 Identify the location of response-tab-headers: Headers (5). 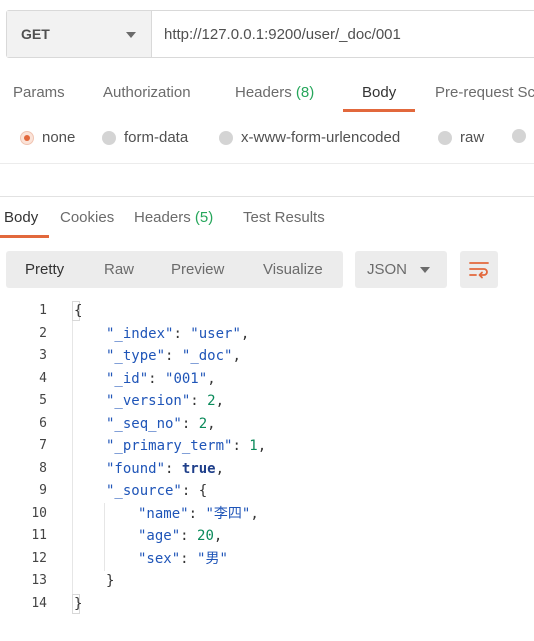
(173, 217).